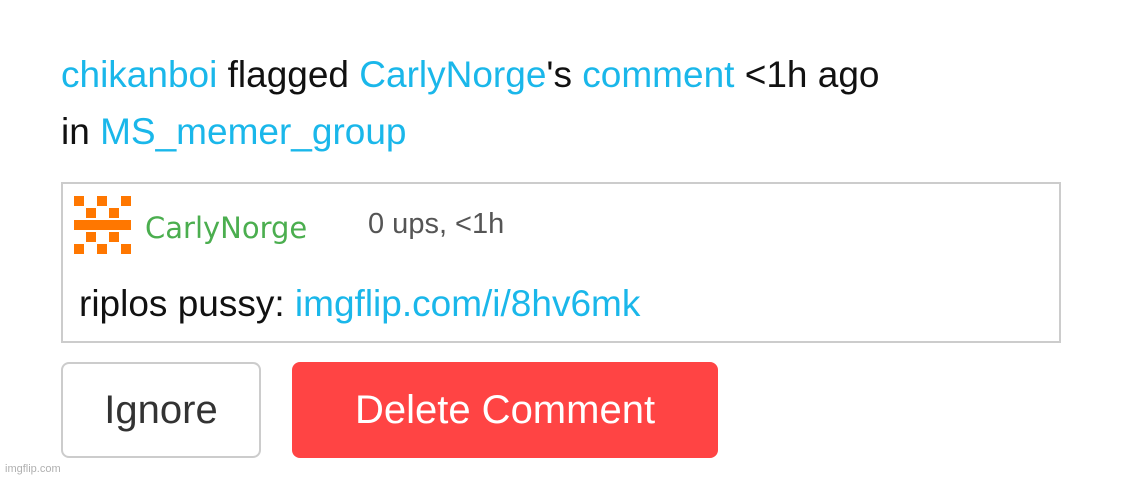  I want to click on comment-text: riplos pussy:, so click(182, 303).